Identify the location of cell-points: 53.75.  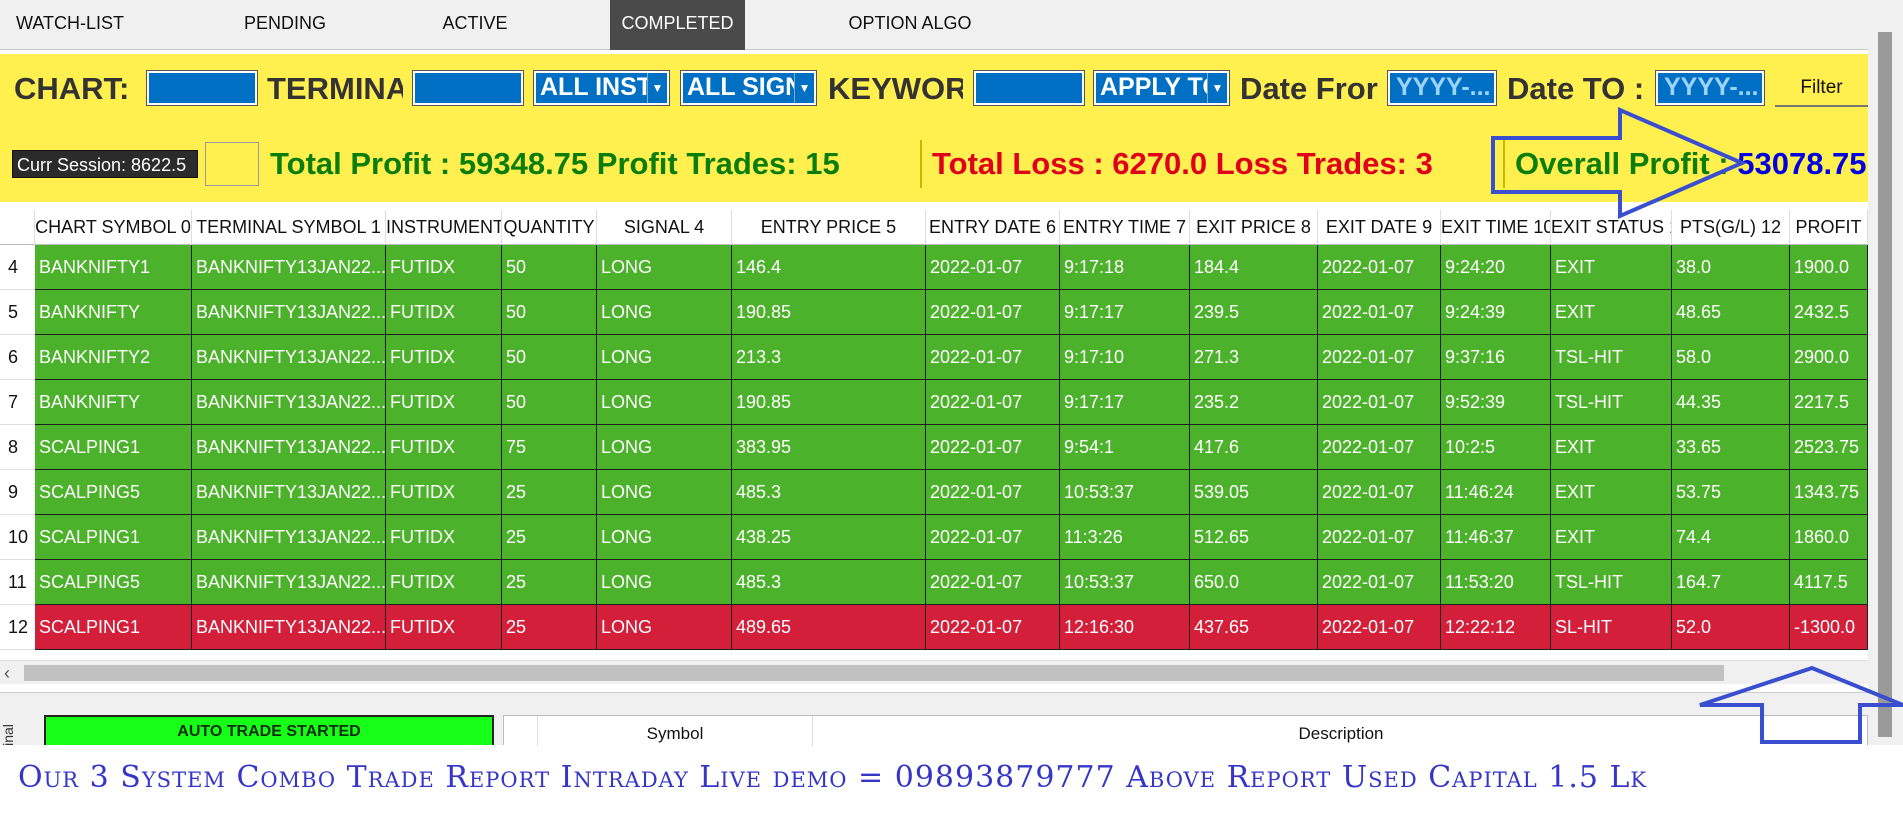
(1731, 492).